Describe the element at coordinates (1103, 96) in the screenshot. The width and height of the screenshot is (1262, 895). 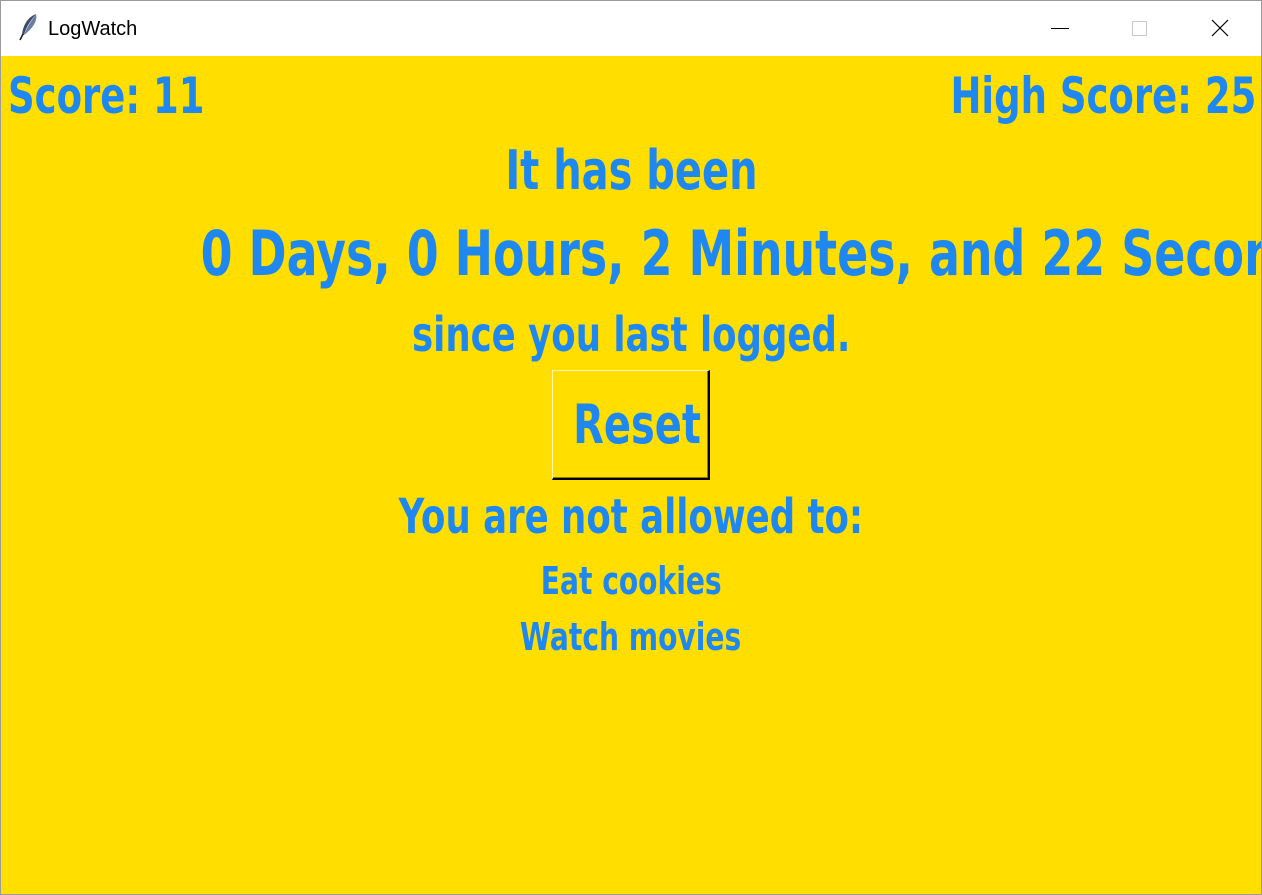
I see `high-score-label: High Score: 25` at that location.